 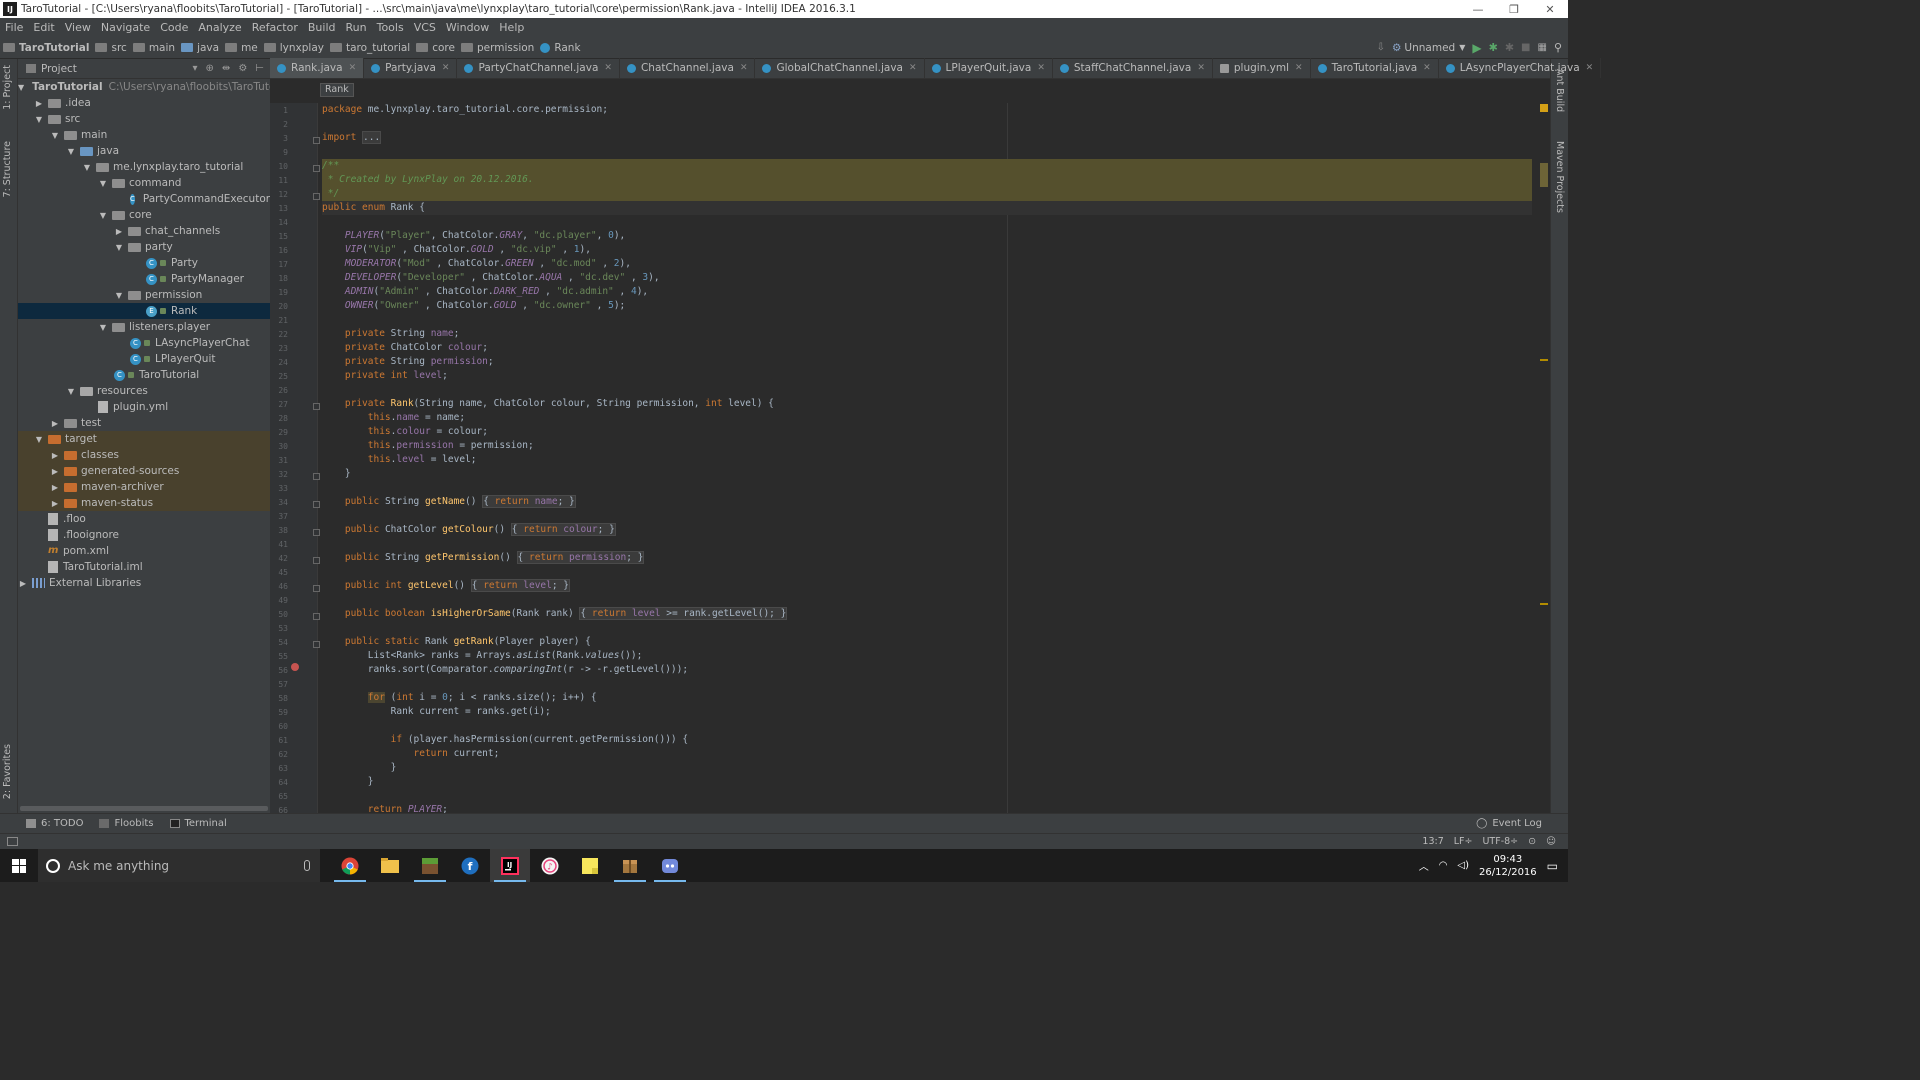 What do you see at coordinates (144, 199) in the screenshot?
I see `tree-item: C PartyCommandExecutor` at bounding box center [144, 199].